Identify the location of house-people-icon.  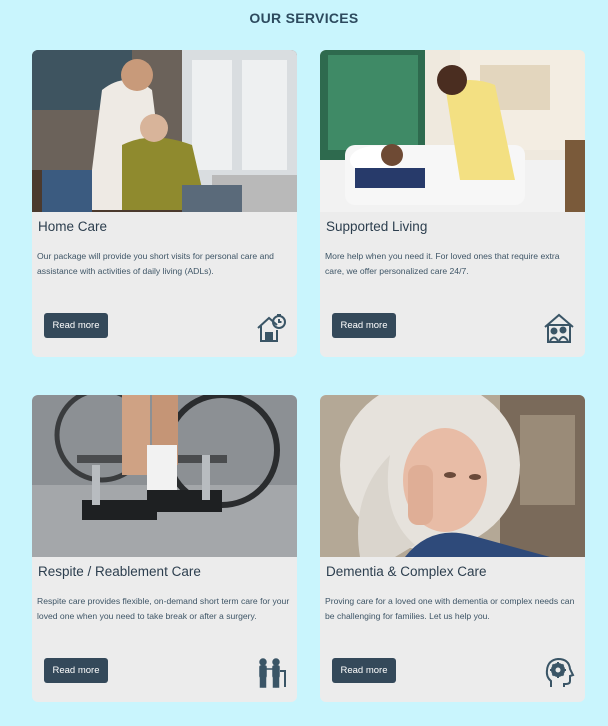
(559, 328).